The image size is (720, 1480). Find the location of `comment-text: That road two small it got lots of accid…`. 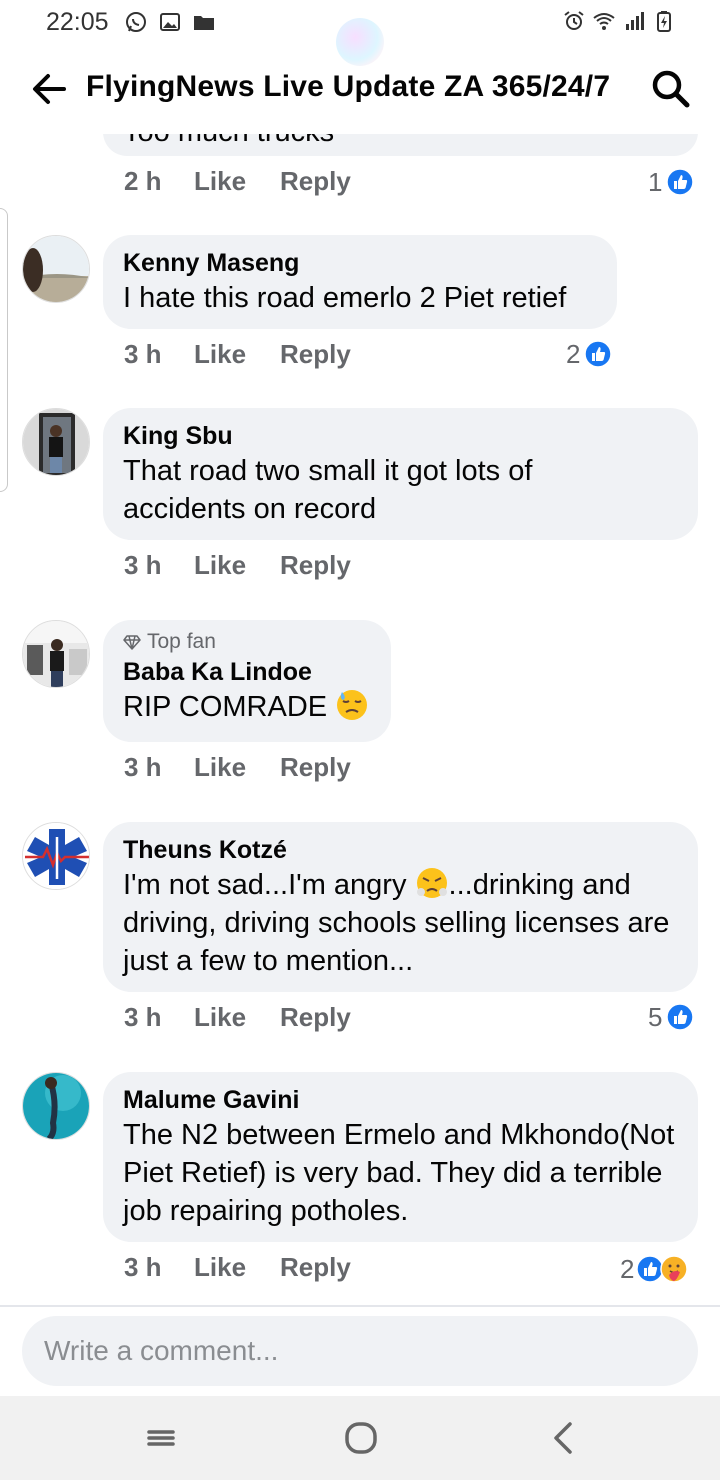

comment-text: That road two small it got lots of accid… is located at coordinates (328, 490).